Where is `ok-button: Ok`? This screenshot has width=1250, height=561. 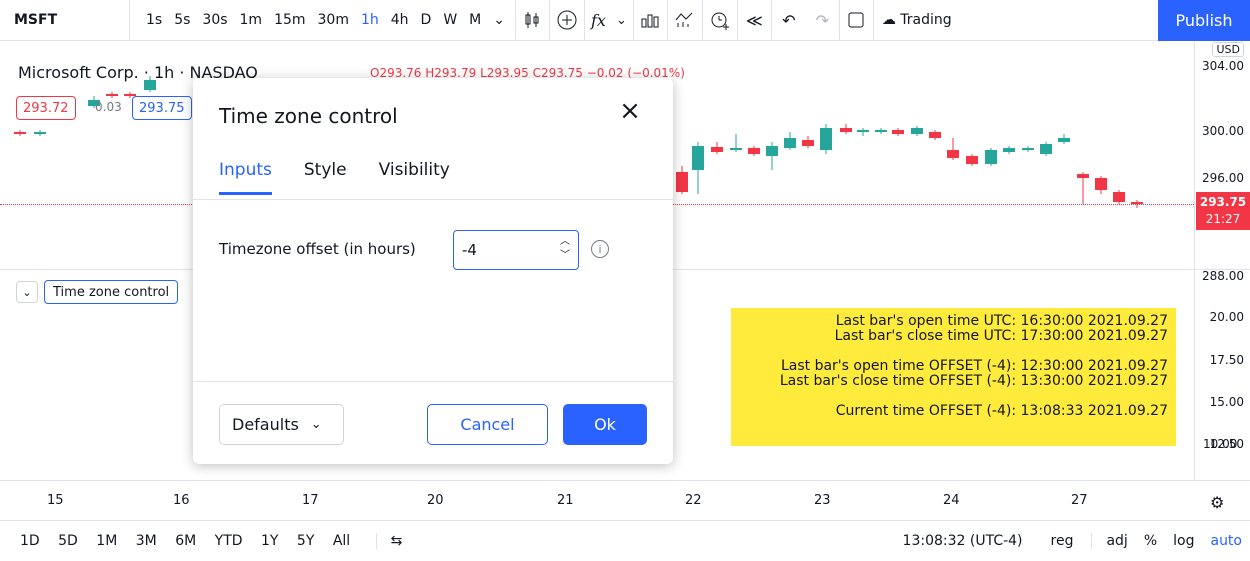
ok-button: Ok is located at coordinates (605, 424).